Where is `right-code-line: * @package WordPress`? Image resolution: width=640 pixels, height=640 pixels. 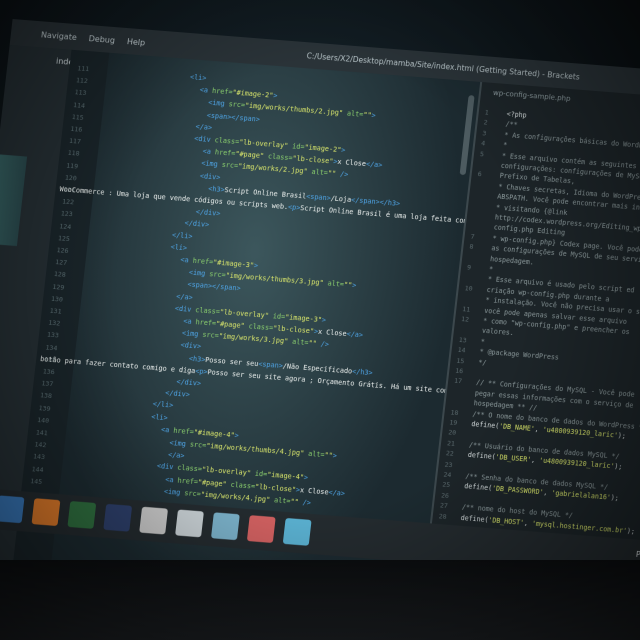 right-code-line: * @package WordPress is located at coordinates (519, 355).